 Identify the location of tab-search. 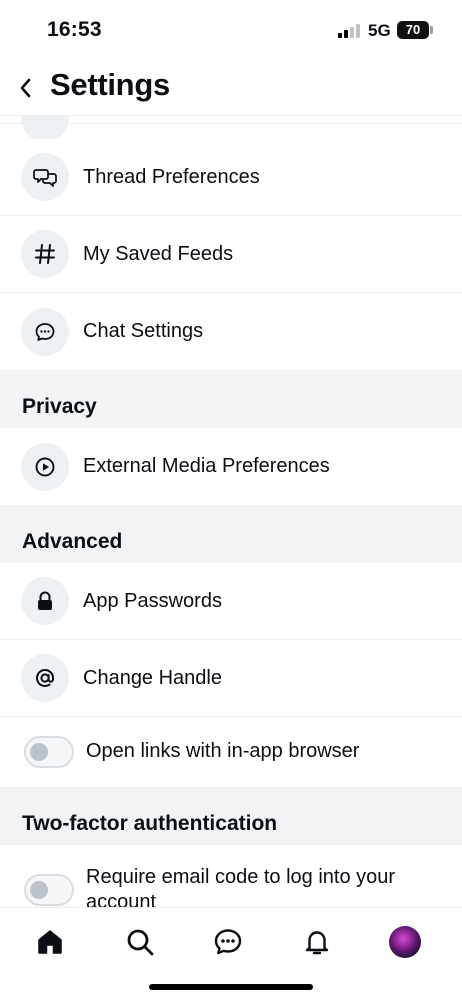
(140, 942).